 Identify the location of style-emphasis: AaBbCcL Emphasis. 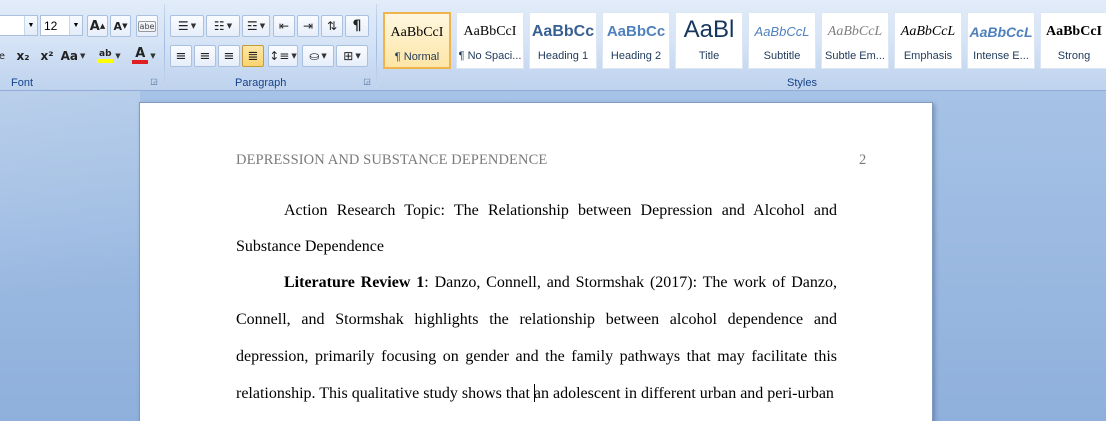
(928, 40).